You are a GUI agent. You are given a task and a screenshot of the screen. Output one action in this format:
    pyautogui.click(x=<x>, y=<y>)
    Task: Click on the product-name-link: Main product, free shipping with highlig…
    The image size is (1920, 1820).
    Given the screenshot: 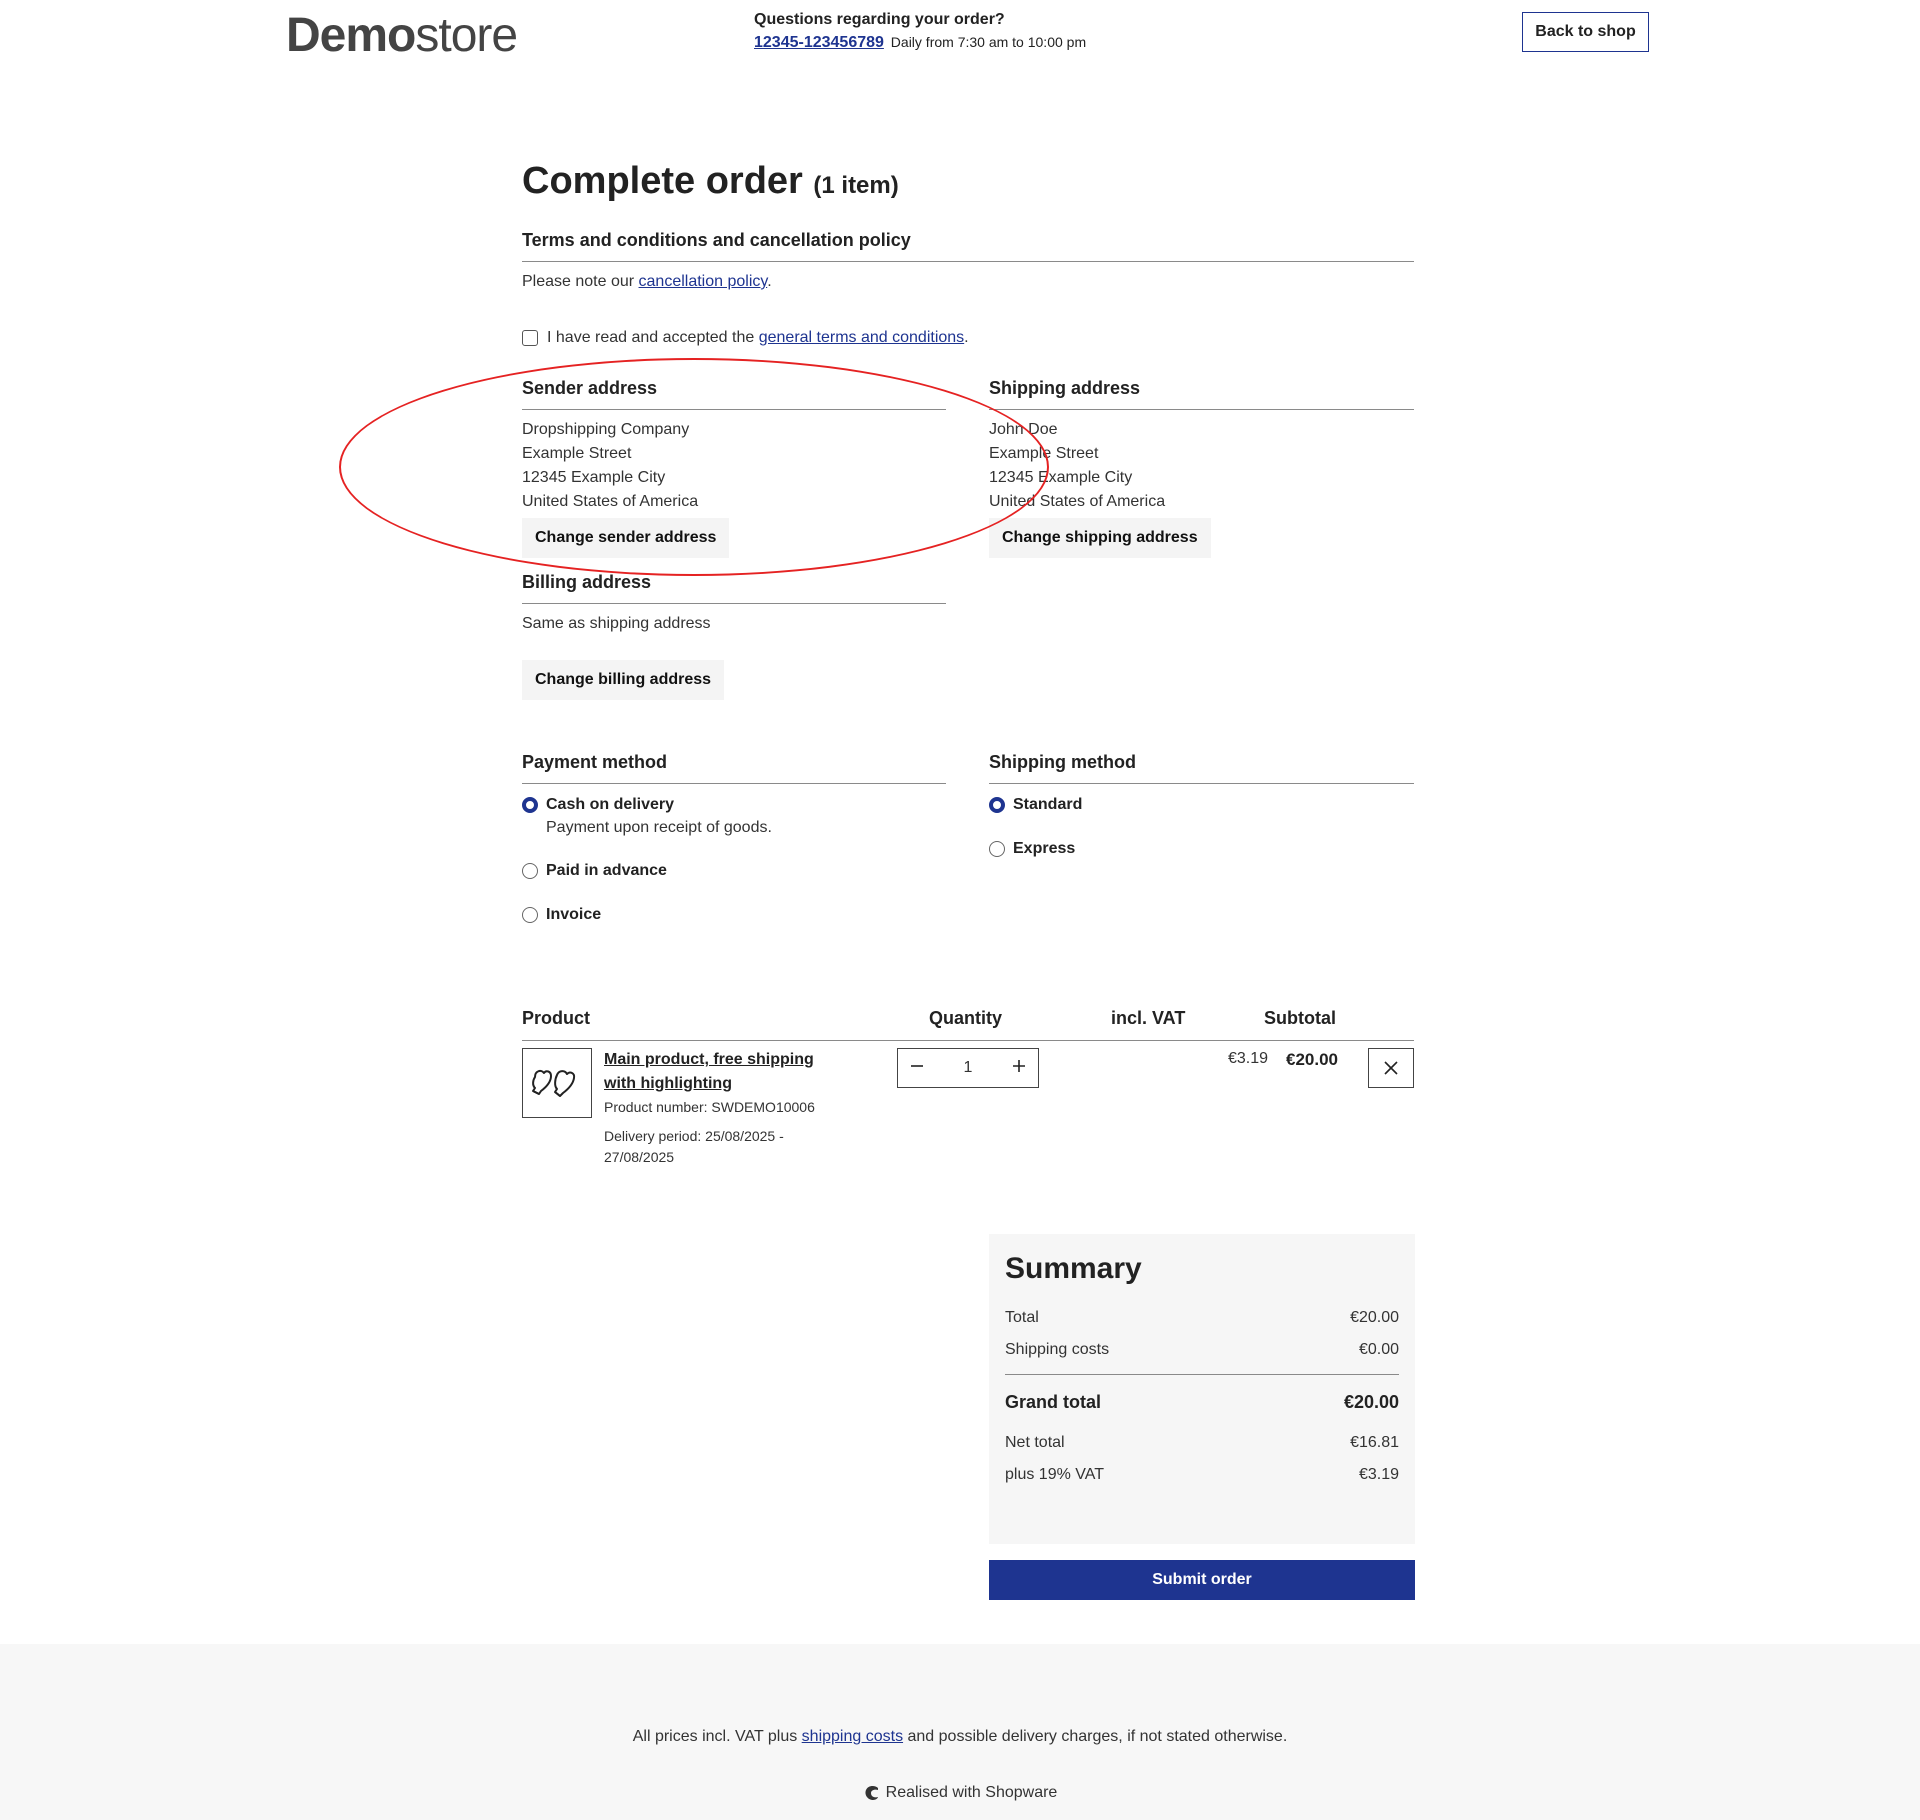 What is the action you would take?
    pyautogui.click(x=719, y=1072)
    